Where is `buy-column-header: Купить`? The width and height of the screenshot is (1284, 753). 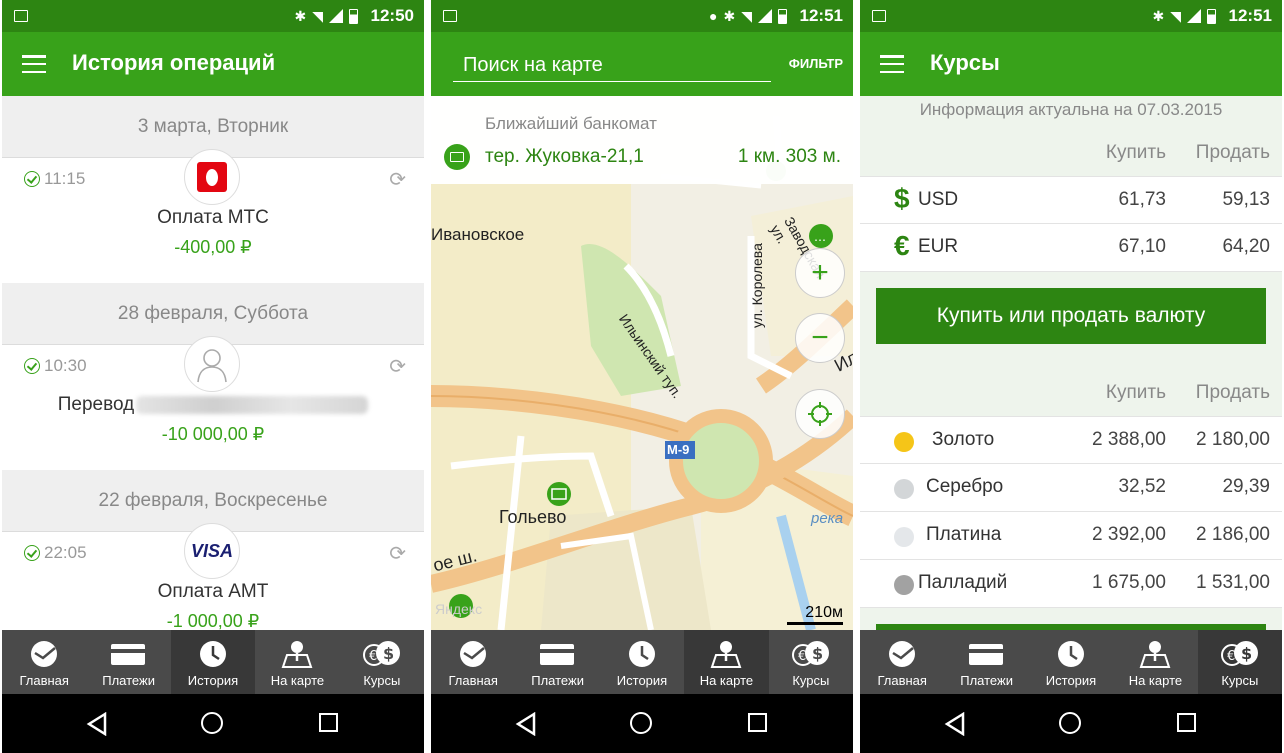 buy-column-header: Купить is located at coordinates (1135, 392).